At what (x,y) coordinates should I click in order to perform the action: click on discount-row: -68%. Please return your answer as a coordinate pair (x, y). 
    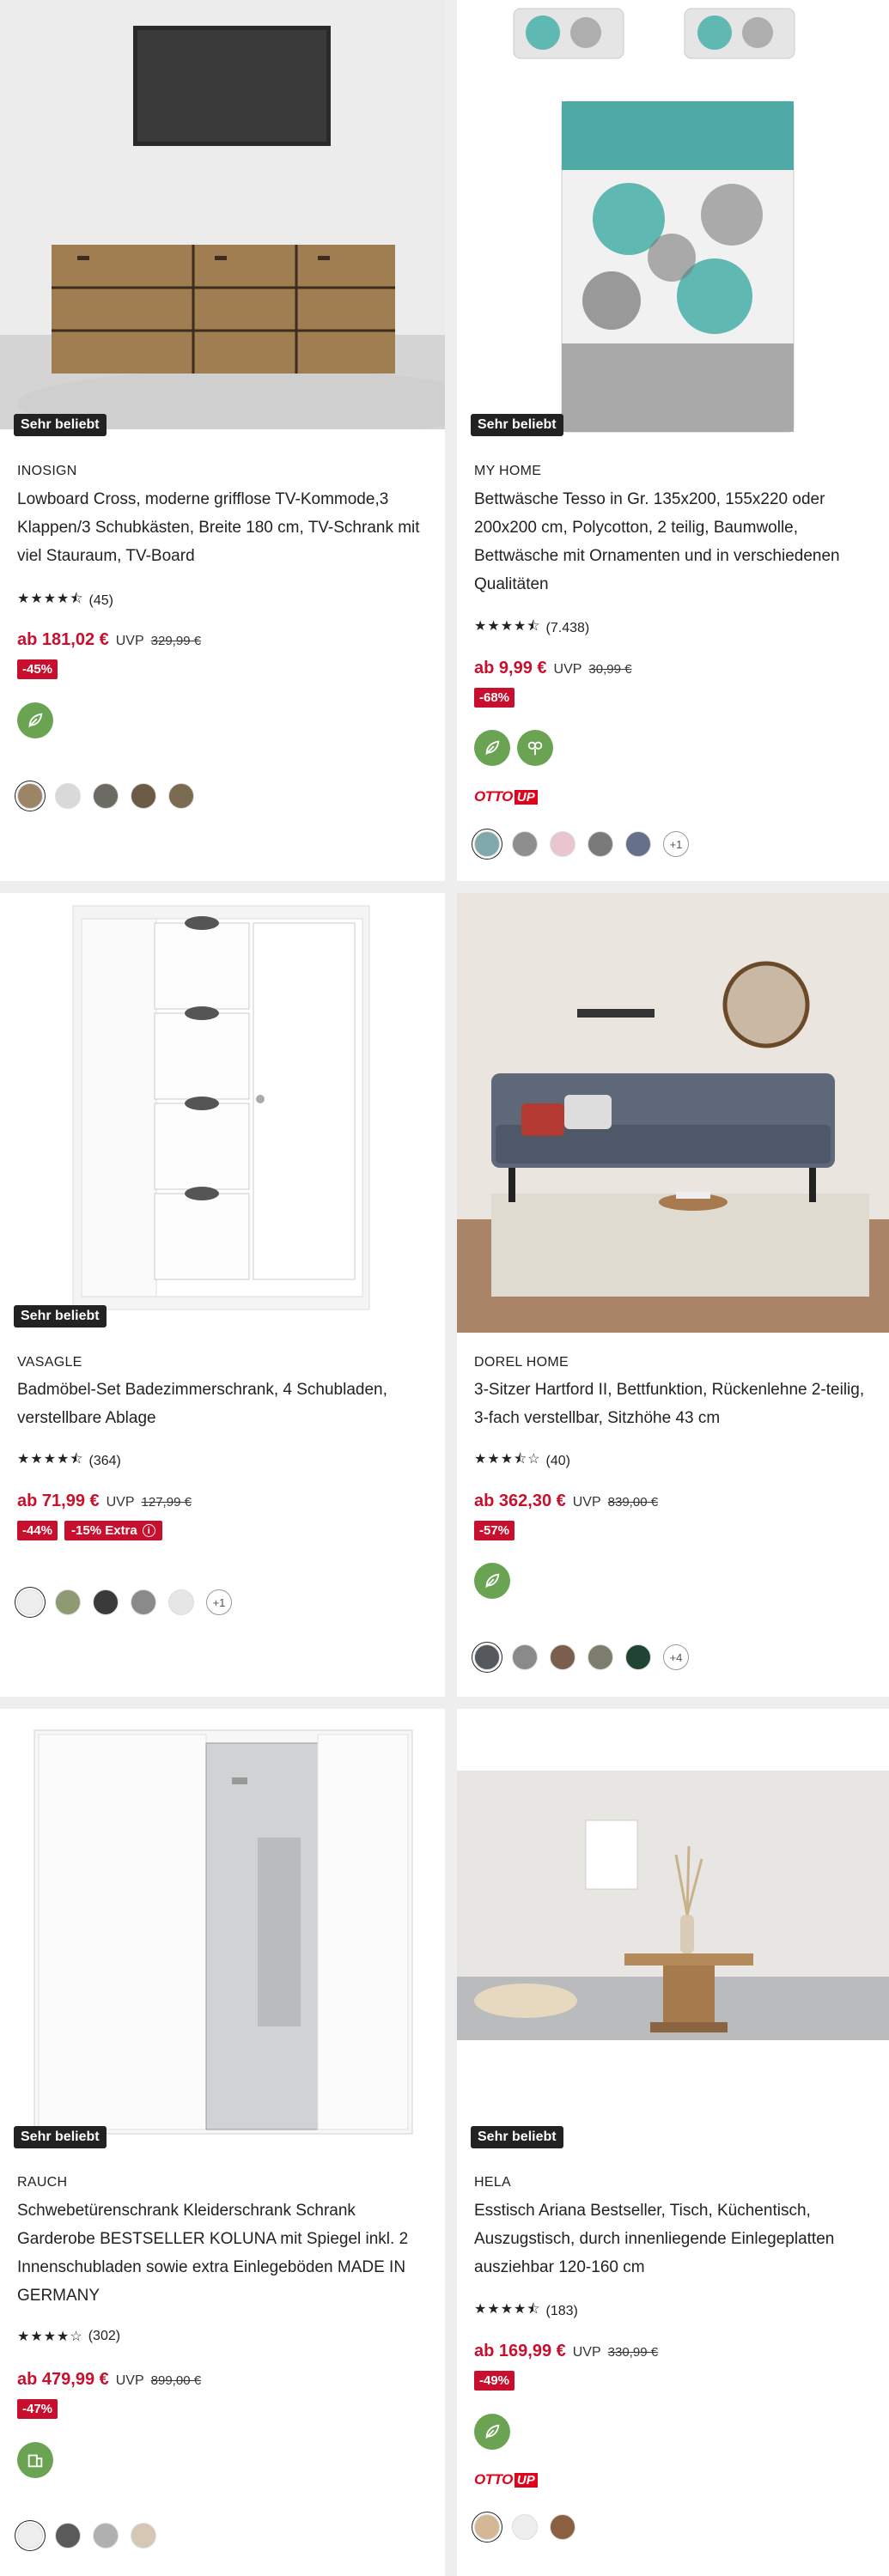
    Looking at the image, I should click on (494, 698).